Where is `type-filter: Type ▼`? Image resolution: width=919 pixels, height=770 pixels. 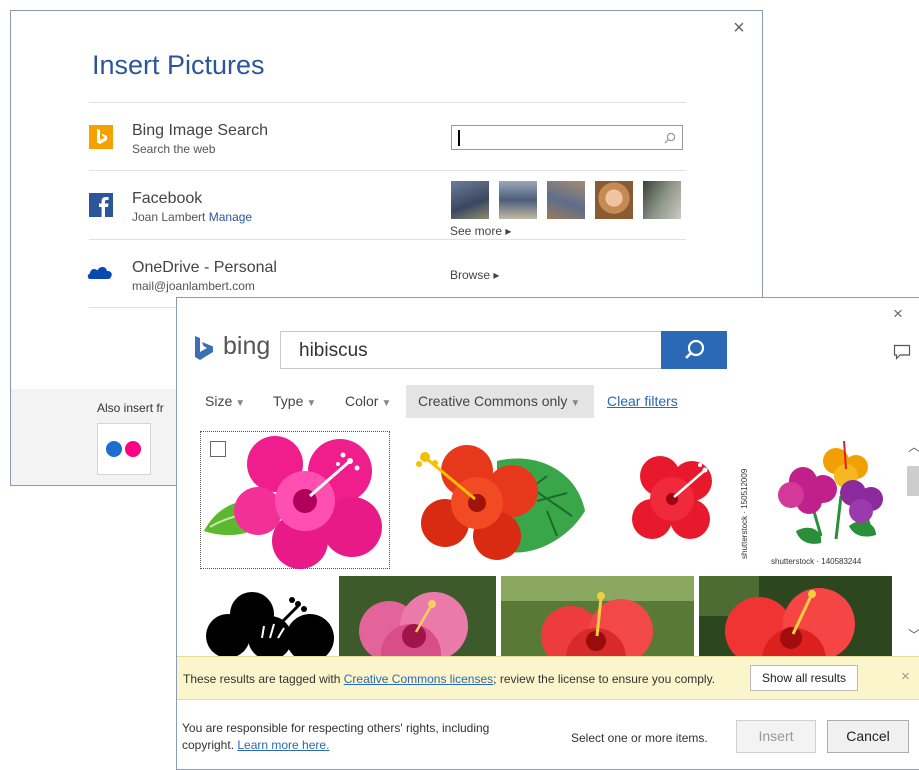
type-filter: Type ▼ is located at coordinates (294, 401).